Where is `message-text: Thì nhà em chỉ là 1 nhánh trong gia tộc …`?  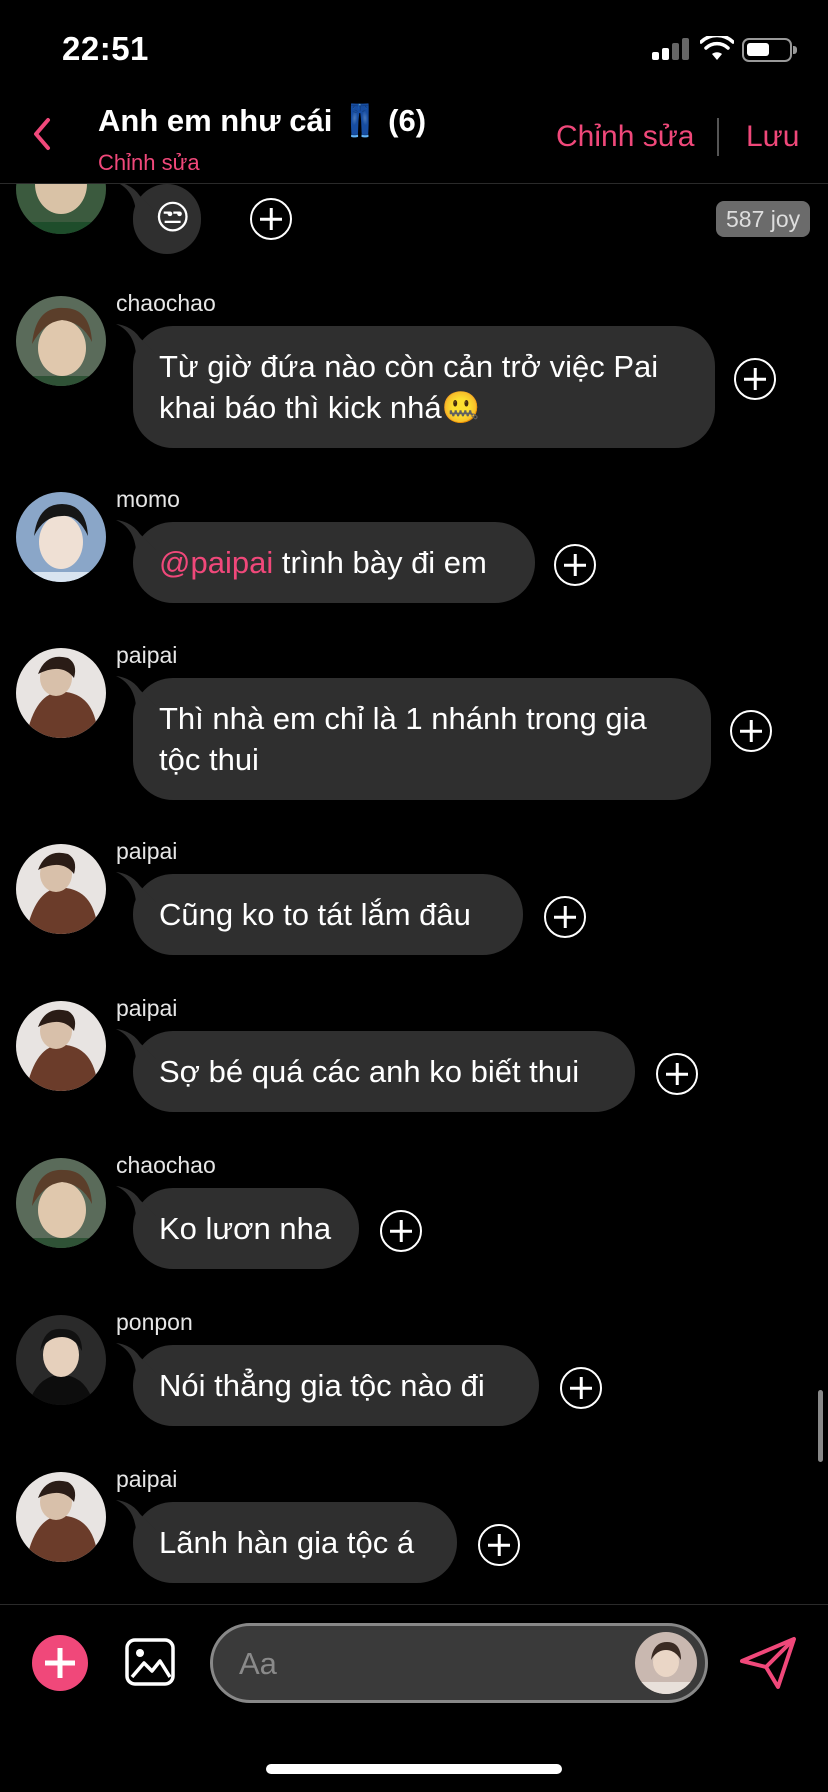
message-text: Thì nhà em chỉ là 1 nhánh trong gia tộc … is located at coordinates (403, 739).